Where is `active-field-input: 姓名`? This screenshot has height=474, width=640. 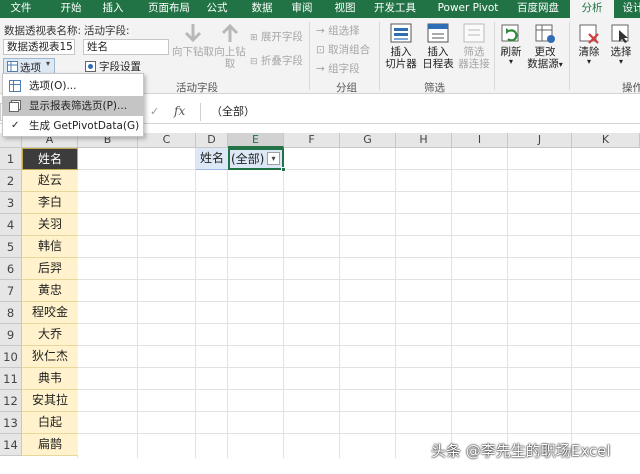 active-field-input: 姓名 is located at coordinates (126, 47).